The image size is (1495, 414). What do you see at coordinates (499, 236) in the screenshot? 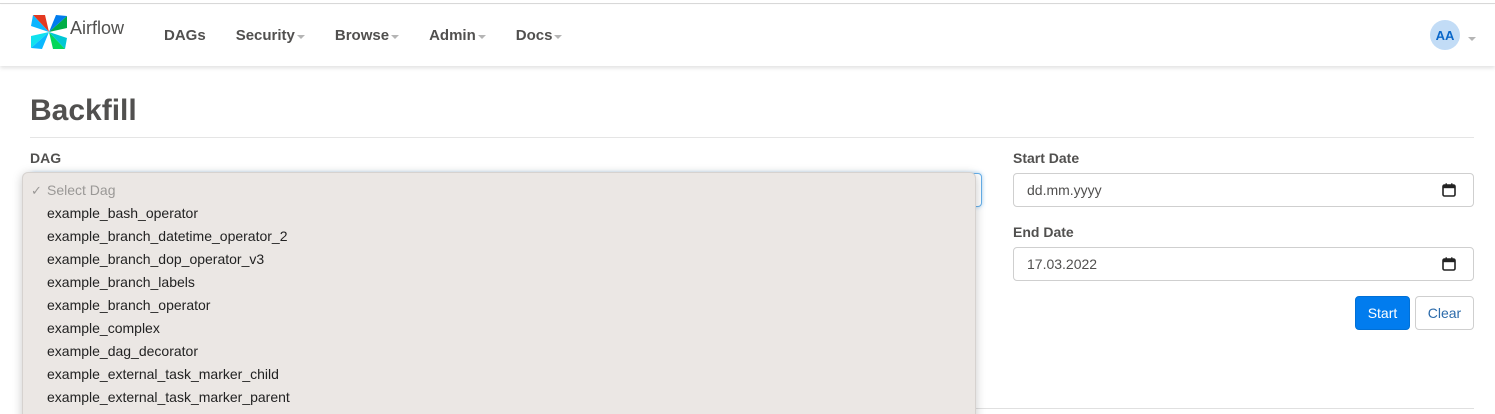
I see `dag-option: example_branch_datetime_operator_2` at bounding box center [499, 236].